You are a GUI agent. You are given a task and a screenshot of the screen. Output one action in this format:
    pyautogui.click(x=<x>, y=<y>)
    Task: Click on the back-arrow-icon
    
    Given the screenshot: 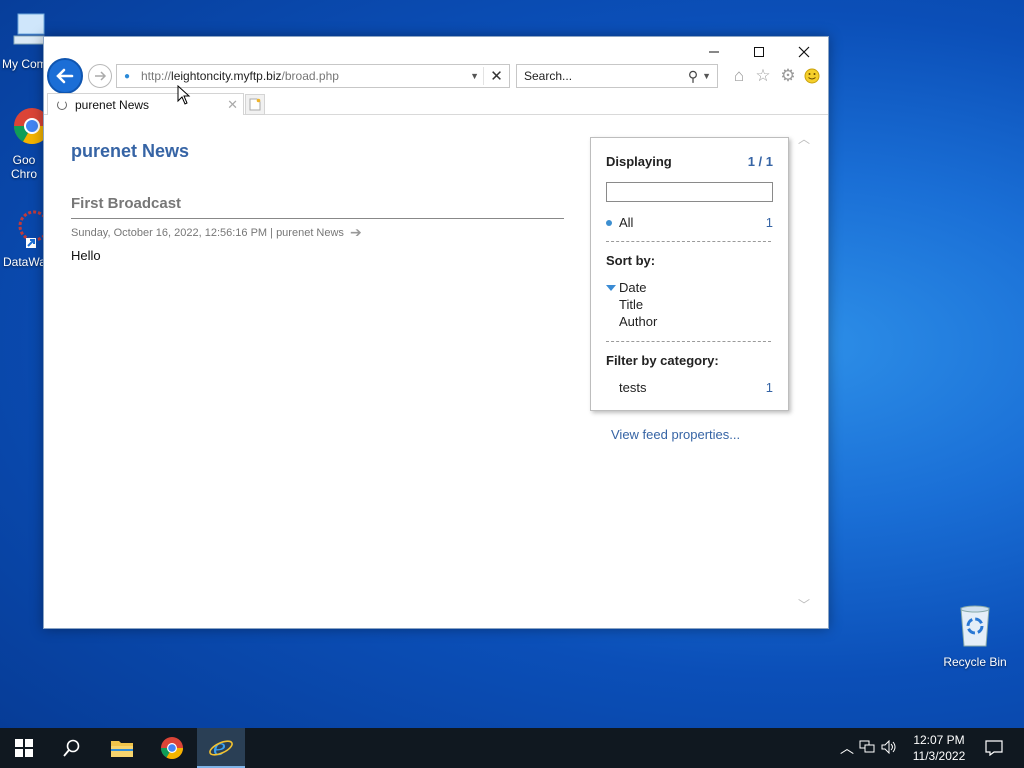 What is the action you would take?
    pyautogui.click(x=65, y=76)
    